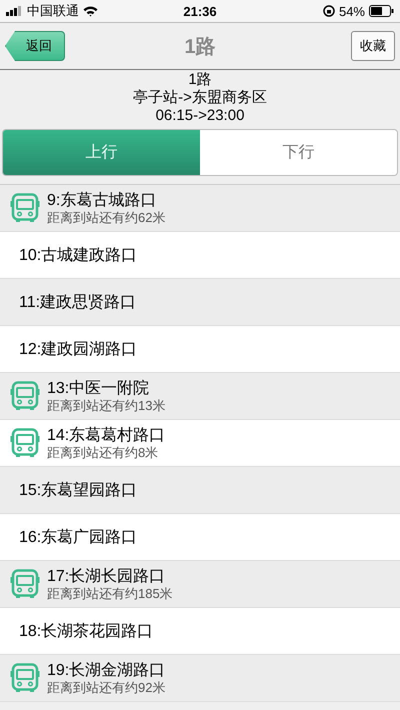  What do you see at coordinates (78, 255) in the screenshot?
I see `stop-name: 10:古城建政路口` at bounding box center [78, 255].